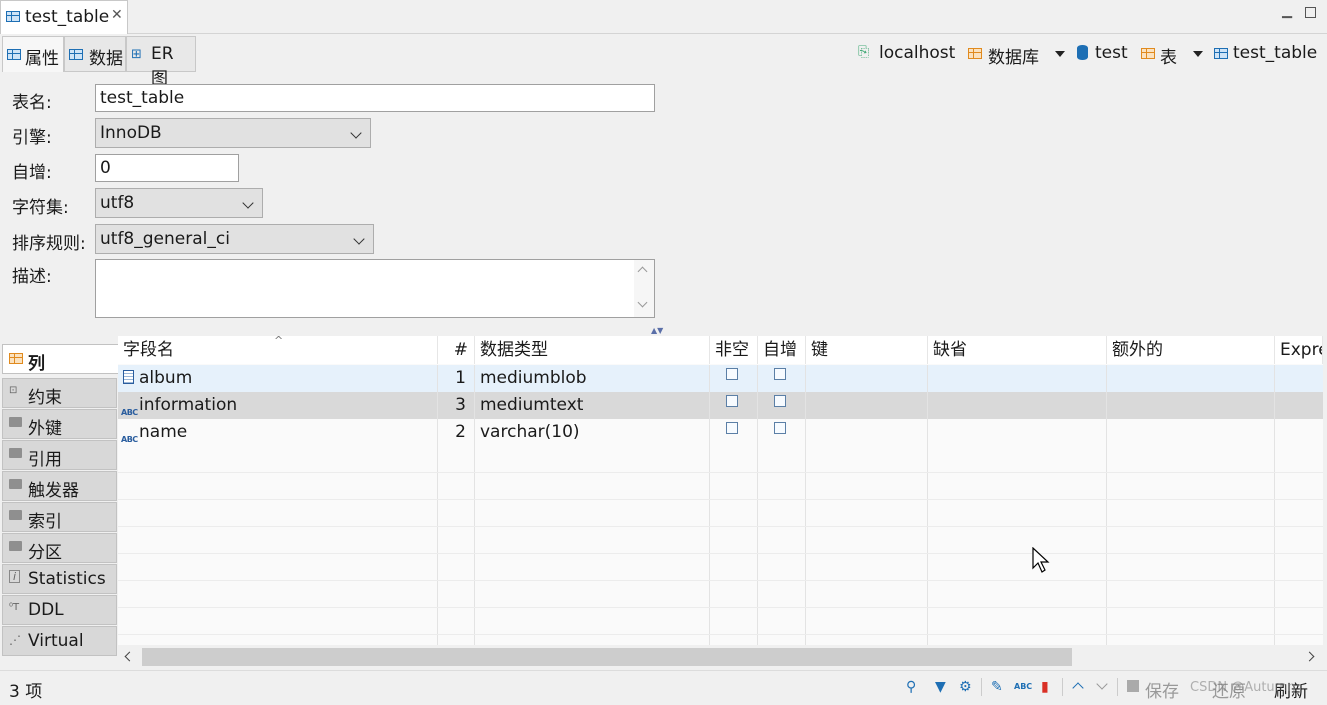 This screenshot has height=705, width=1327. Describe the element at coordinates (14, 576) in the screenshot. I see `info-icon: i` at that location.